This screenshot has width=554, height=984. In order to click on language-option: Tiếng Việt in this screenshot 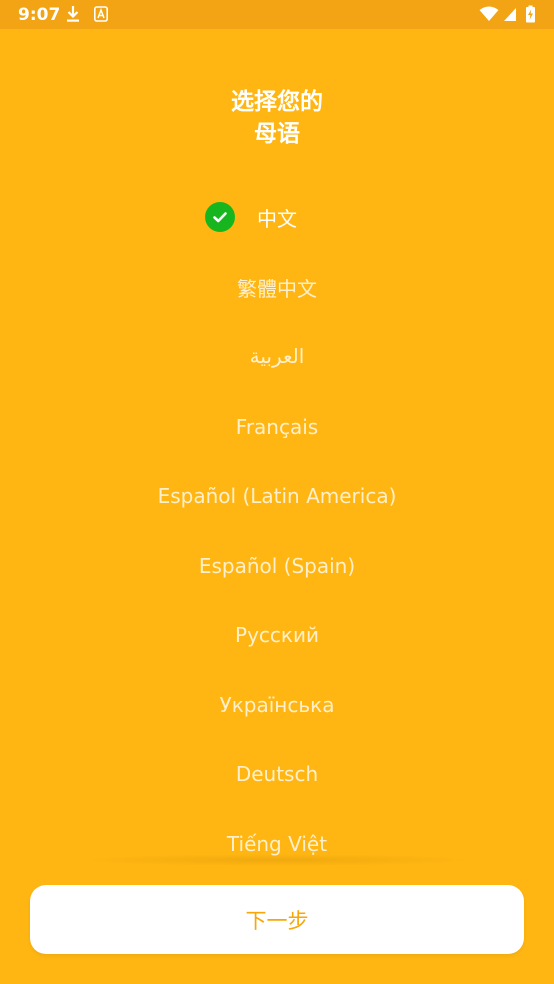, I will do `click(277, 844)`.